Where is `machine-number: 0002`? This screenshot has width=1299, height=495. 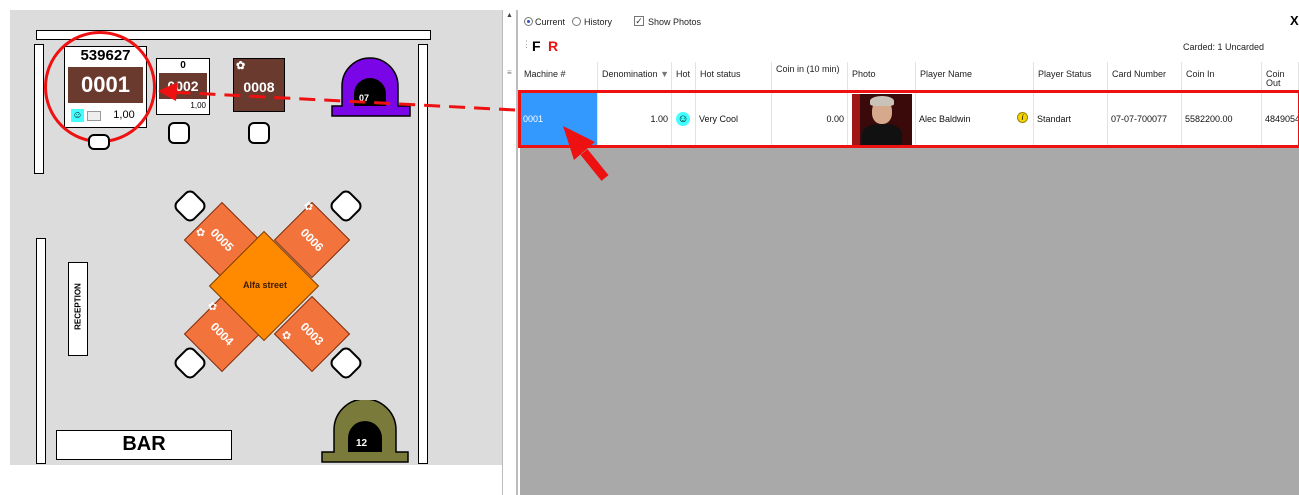
machine-number: 0002 is located at coordinates (183, 86).